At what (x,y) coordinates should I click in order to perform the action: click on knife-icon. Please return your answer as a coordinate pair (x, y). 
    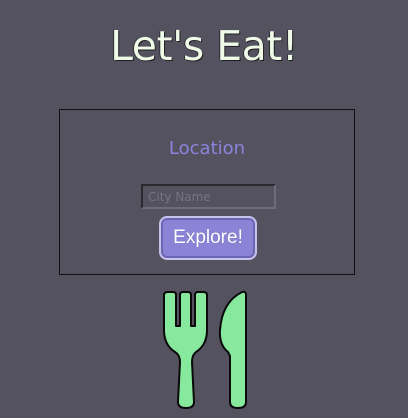
    Looking at the image, I should click on (232, 349).